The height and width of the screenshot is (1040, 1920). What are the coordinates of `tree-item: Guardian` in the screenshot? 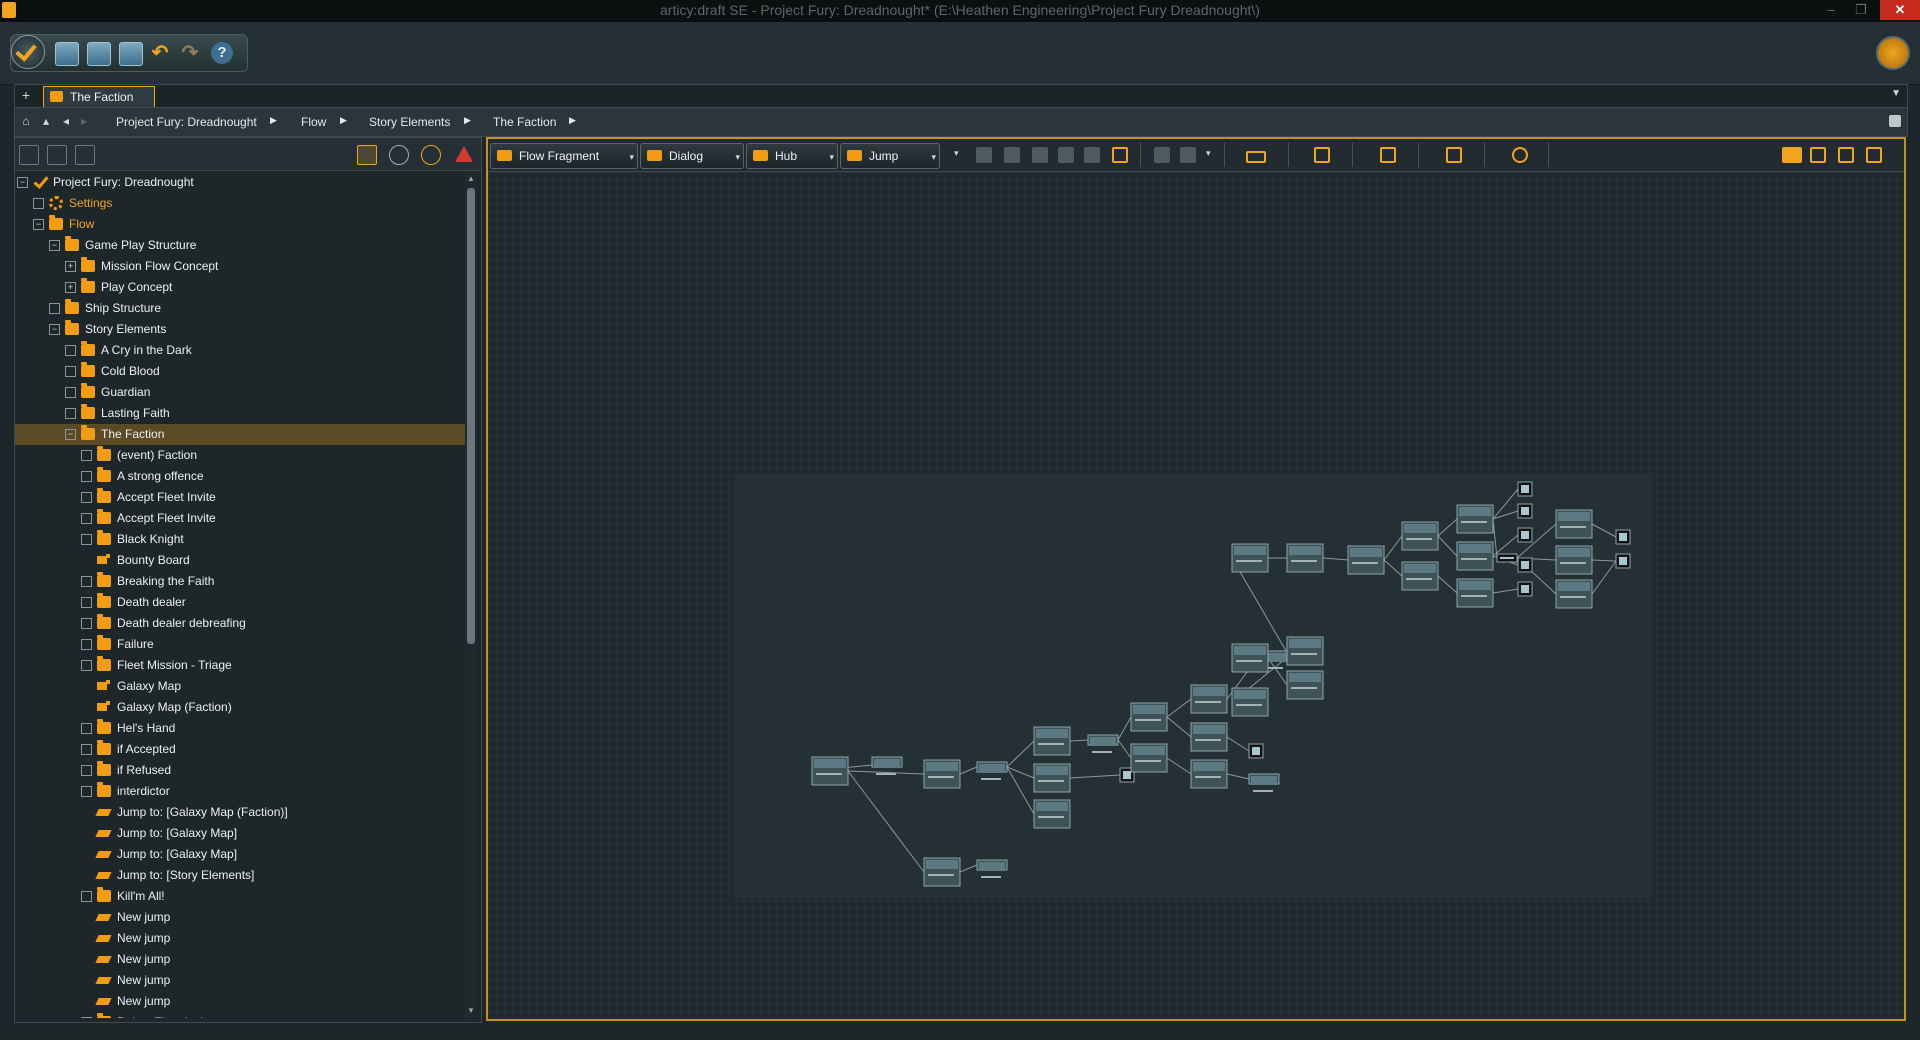 It's located at (240, 392).